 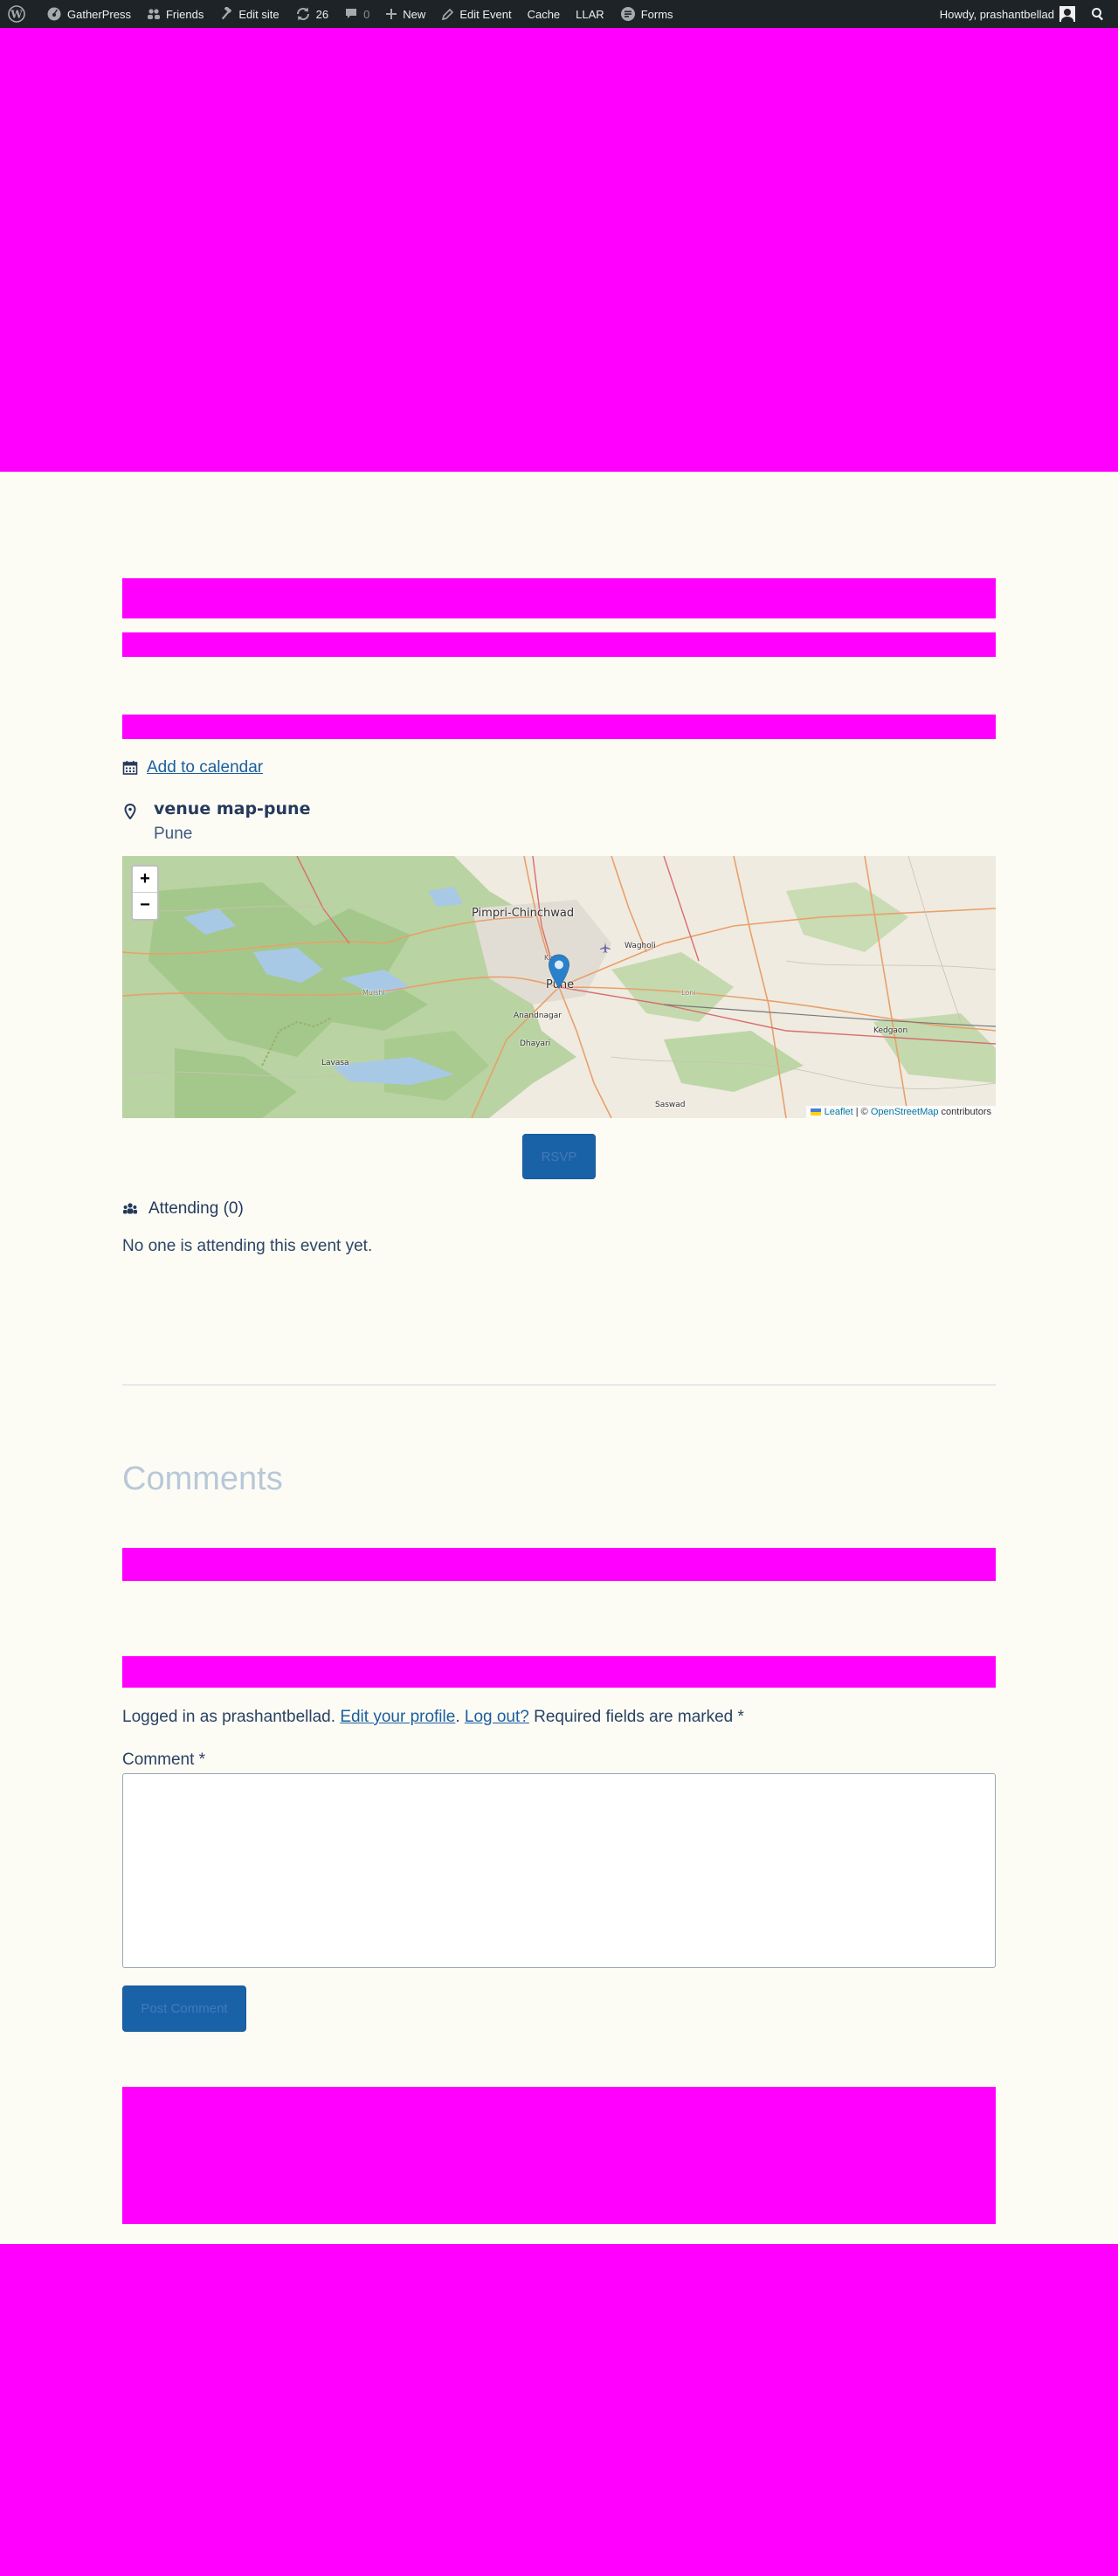 I want to click on edit-event-link: Edit Event, so click(x=476, y=14).